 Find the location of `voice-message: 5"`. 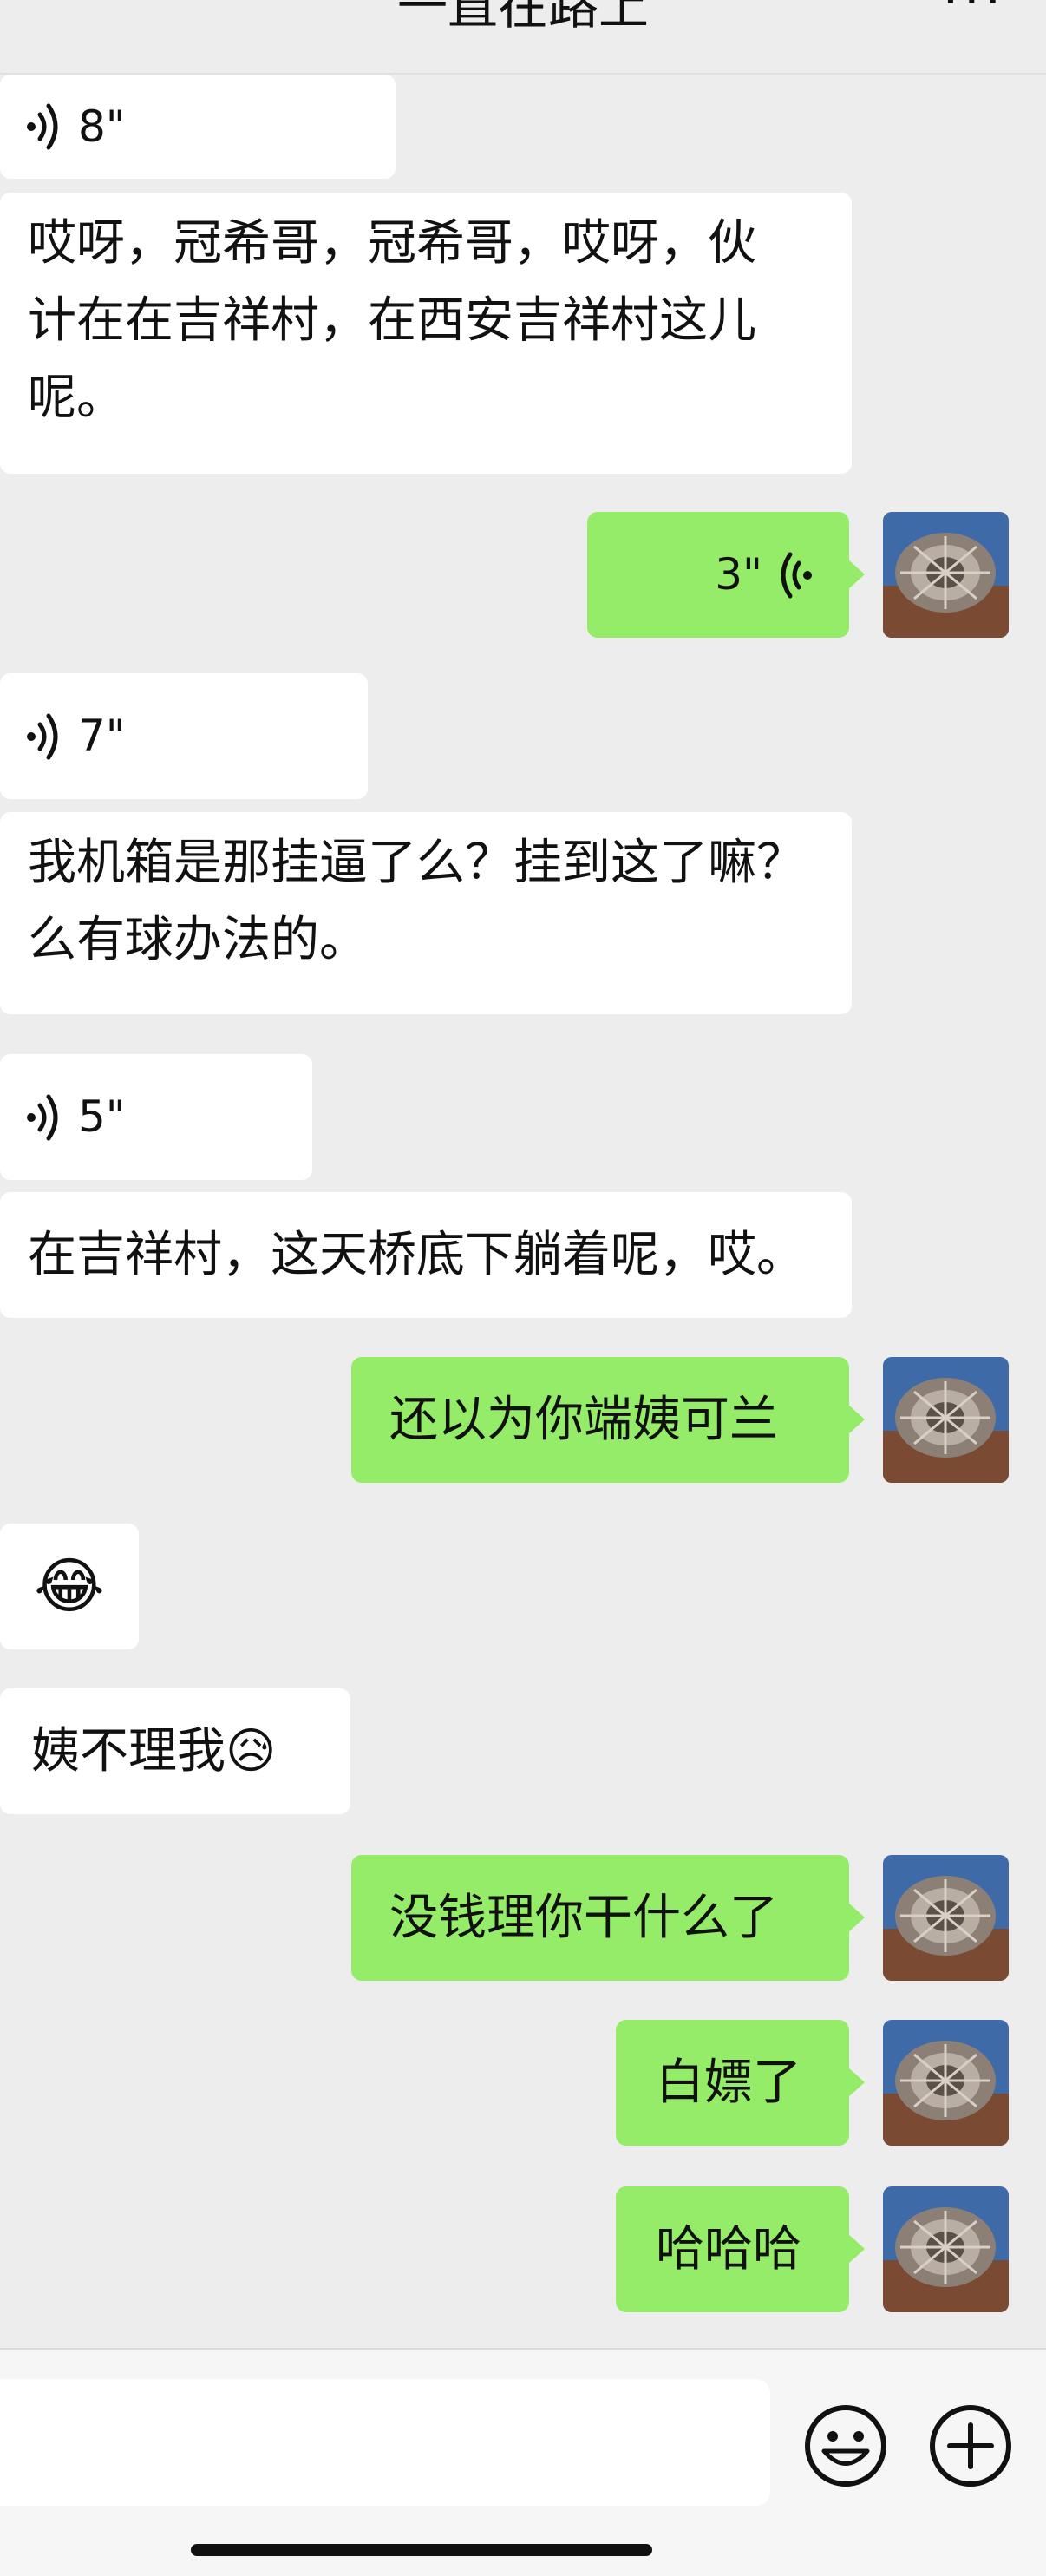

voice-message: 5" is located at coordinates (156, 1117).